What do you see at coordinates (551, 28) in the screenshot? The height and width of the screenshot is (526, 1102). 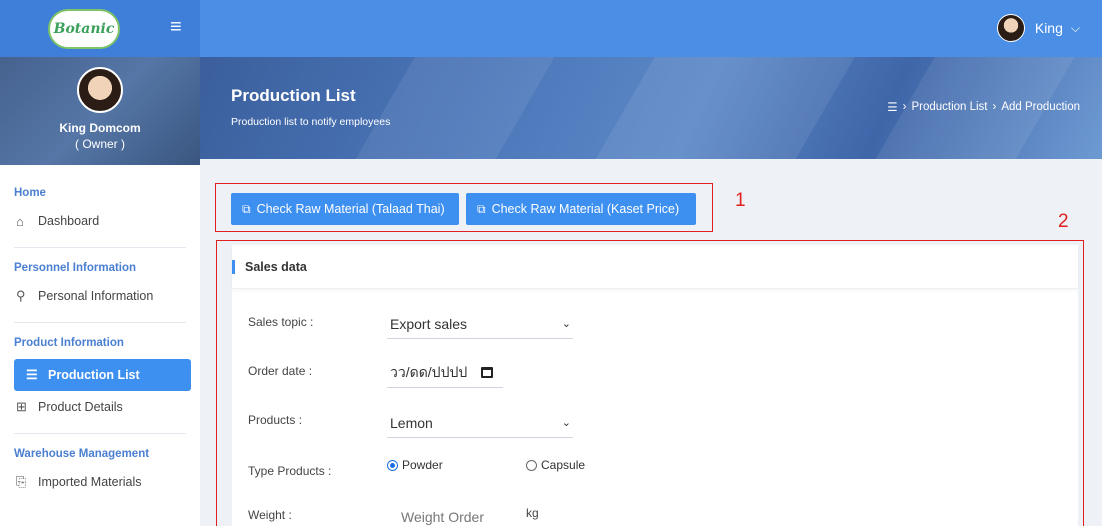 I see `top-bar: Botanic ≡ King ⌵` at bounding box center [551, 28].